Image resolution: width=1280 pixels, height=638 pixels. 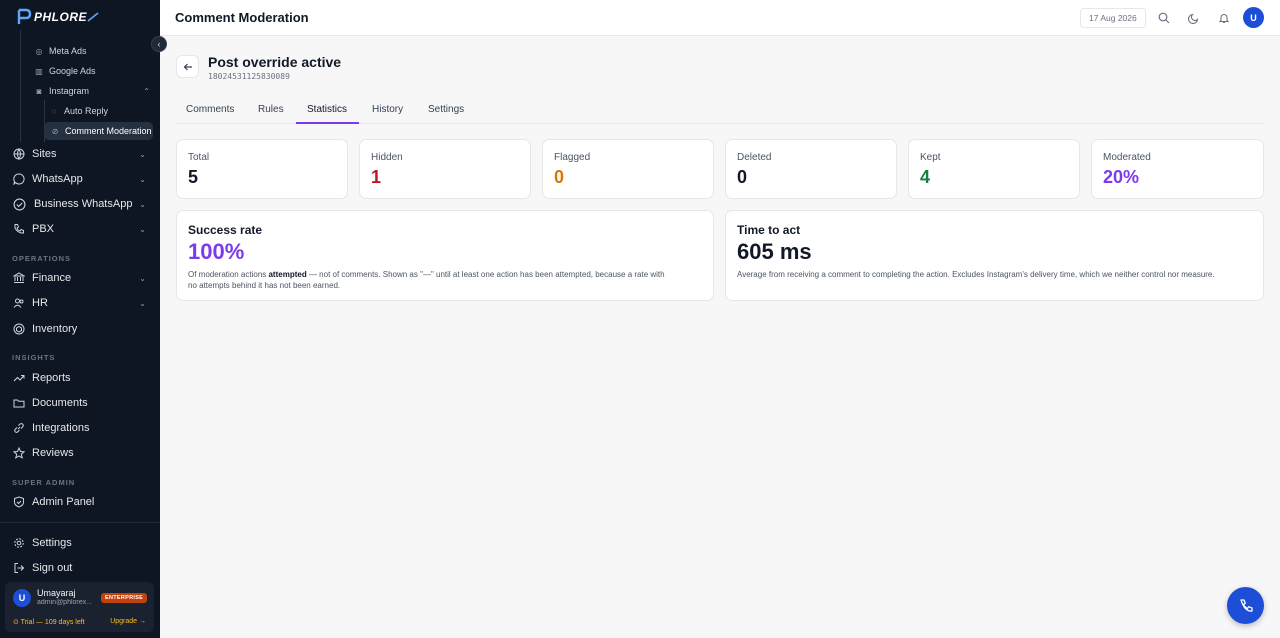 I want to click on tab-statistics: Statistics, so click(x=327, y=109).